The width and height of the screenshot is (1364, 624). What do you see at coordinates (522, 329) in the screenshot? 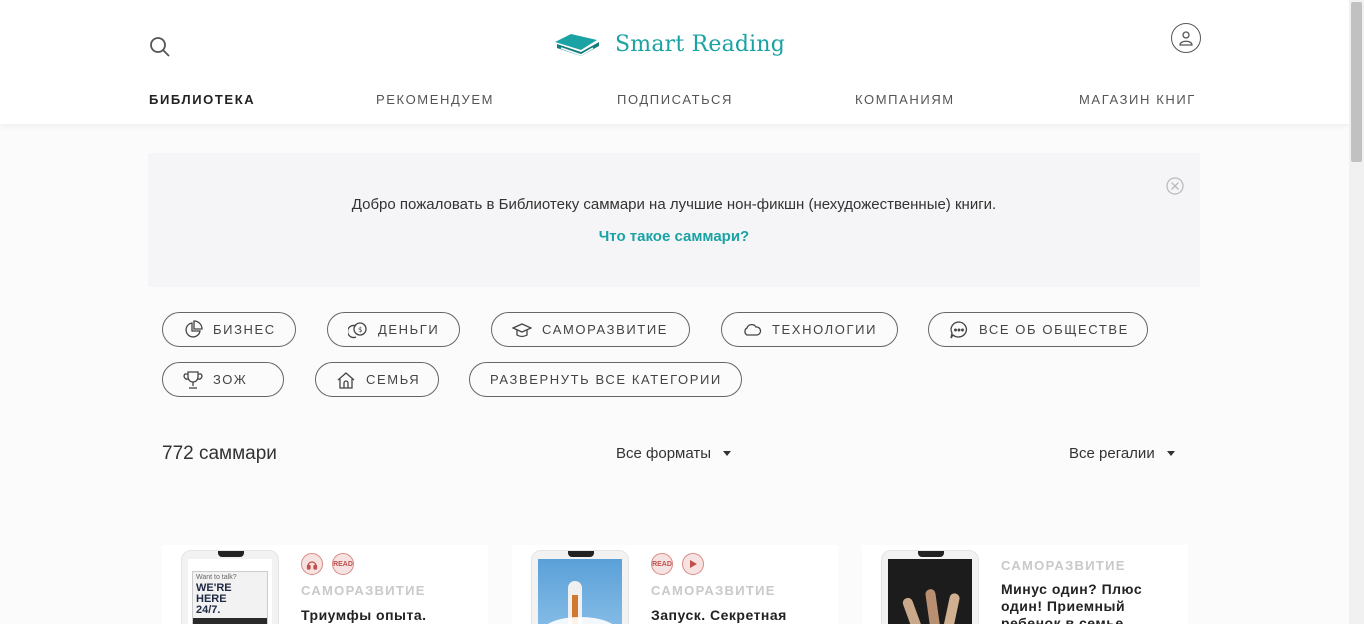
I see `graduation-cap-icon` at bounding box center [522, 329].